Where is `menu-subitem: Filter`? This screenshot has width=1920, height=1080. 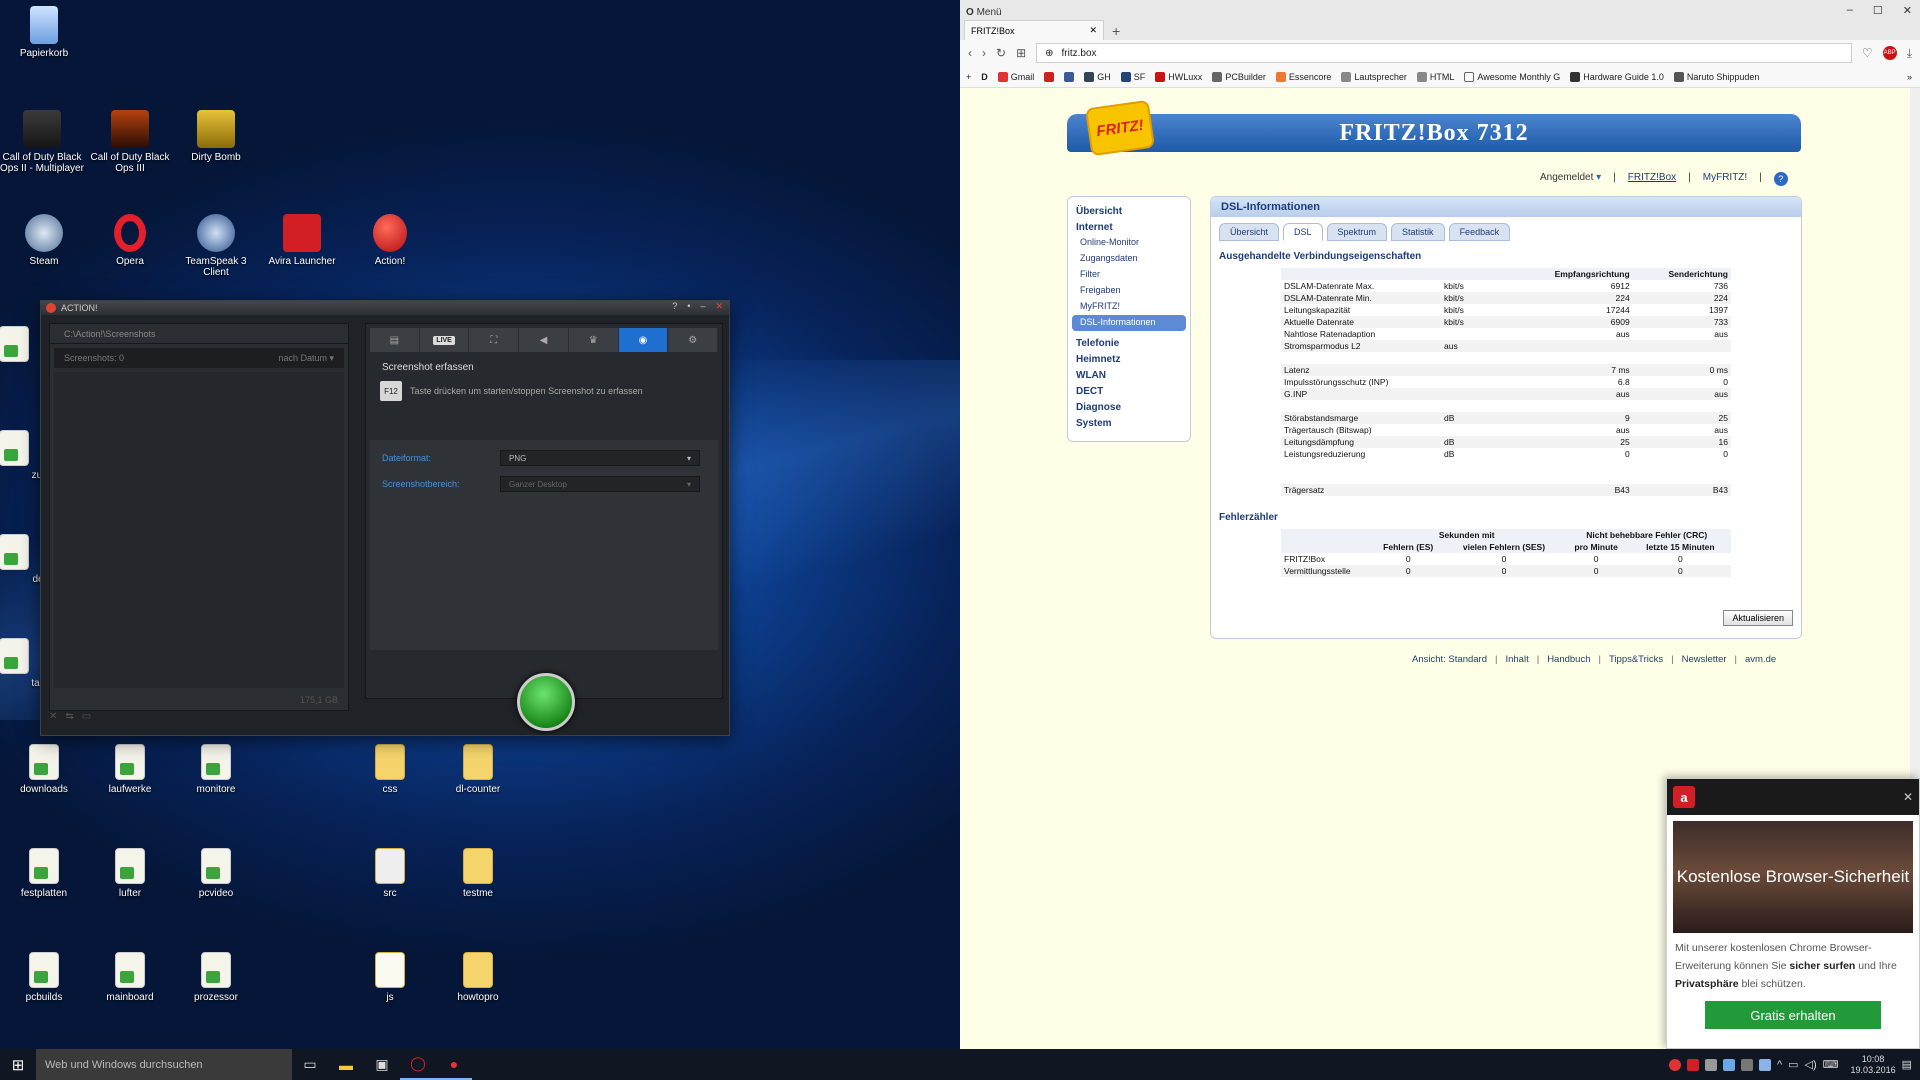
menu-subitem: Filter is located at coordinates (1129, 275).